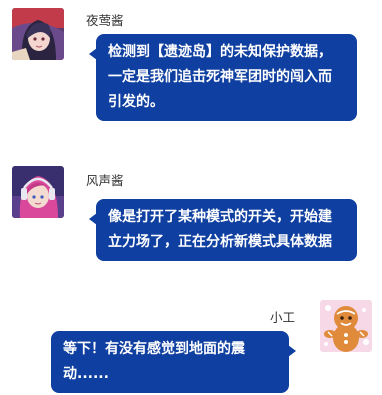 The image size is (382, 395). What do you see at coordinates (38, 34) in the screenshot?
I see `dark-haired-character-avatar-icon` at bounding box center [38, 34].